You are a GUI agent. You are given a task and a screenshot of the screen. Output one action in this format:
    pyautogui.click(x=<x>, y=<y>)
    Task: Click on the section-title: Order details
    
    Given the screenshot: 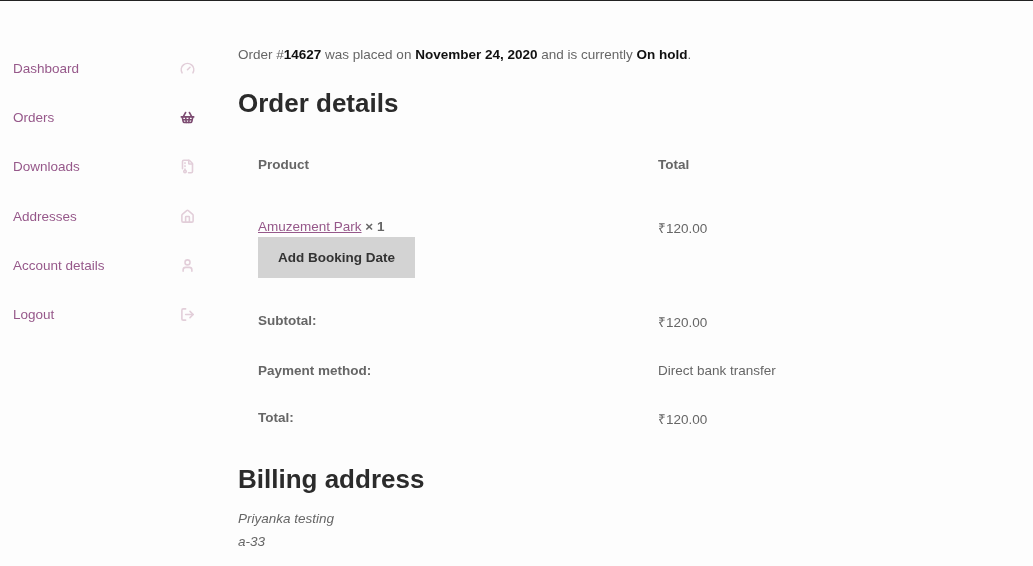 What is the action you would take?
    pyautogui.click(x=319, y=103)
    